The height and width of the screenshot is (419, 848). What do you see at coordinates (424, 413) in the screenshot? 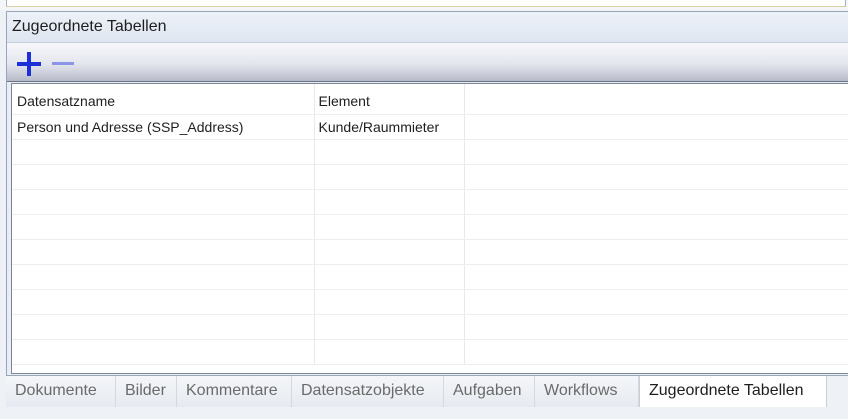
I see `bottom-strip` at bounding box center [424, 413].